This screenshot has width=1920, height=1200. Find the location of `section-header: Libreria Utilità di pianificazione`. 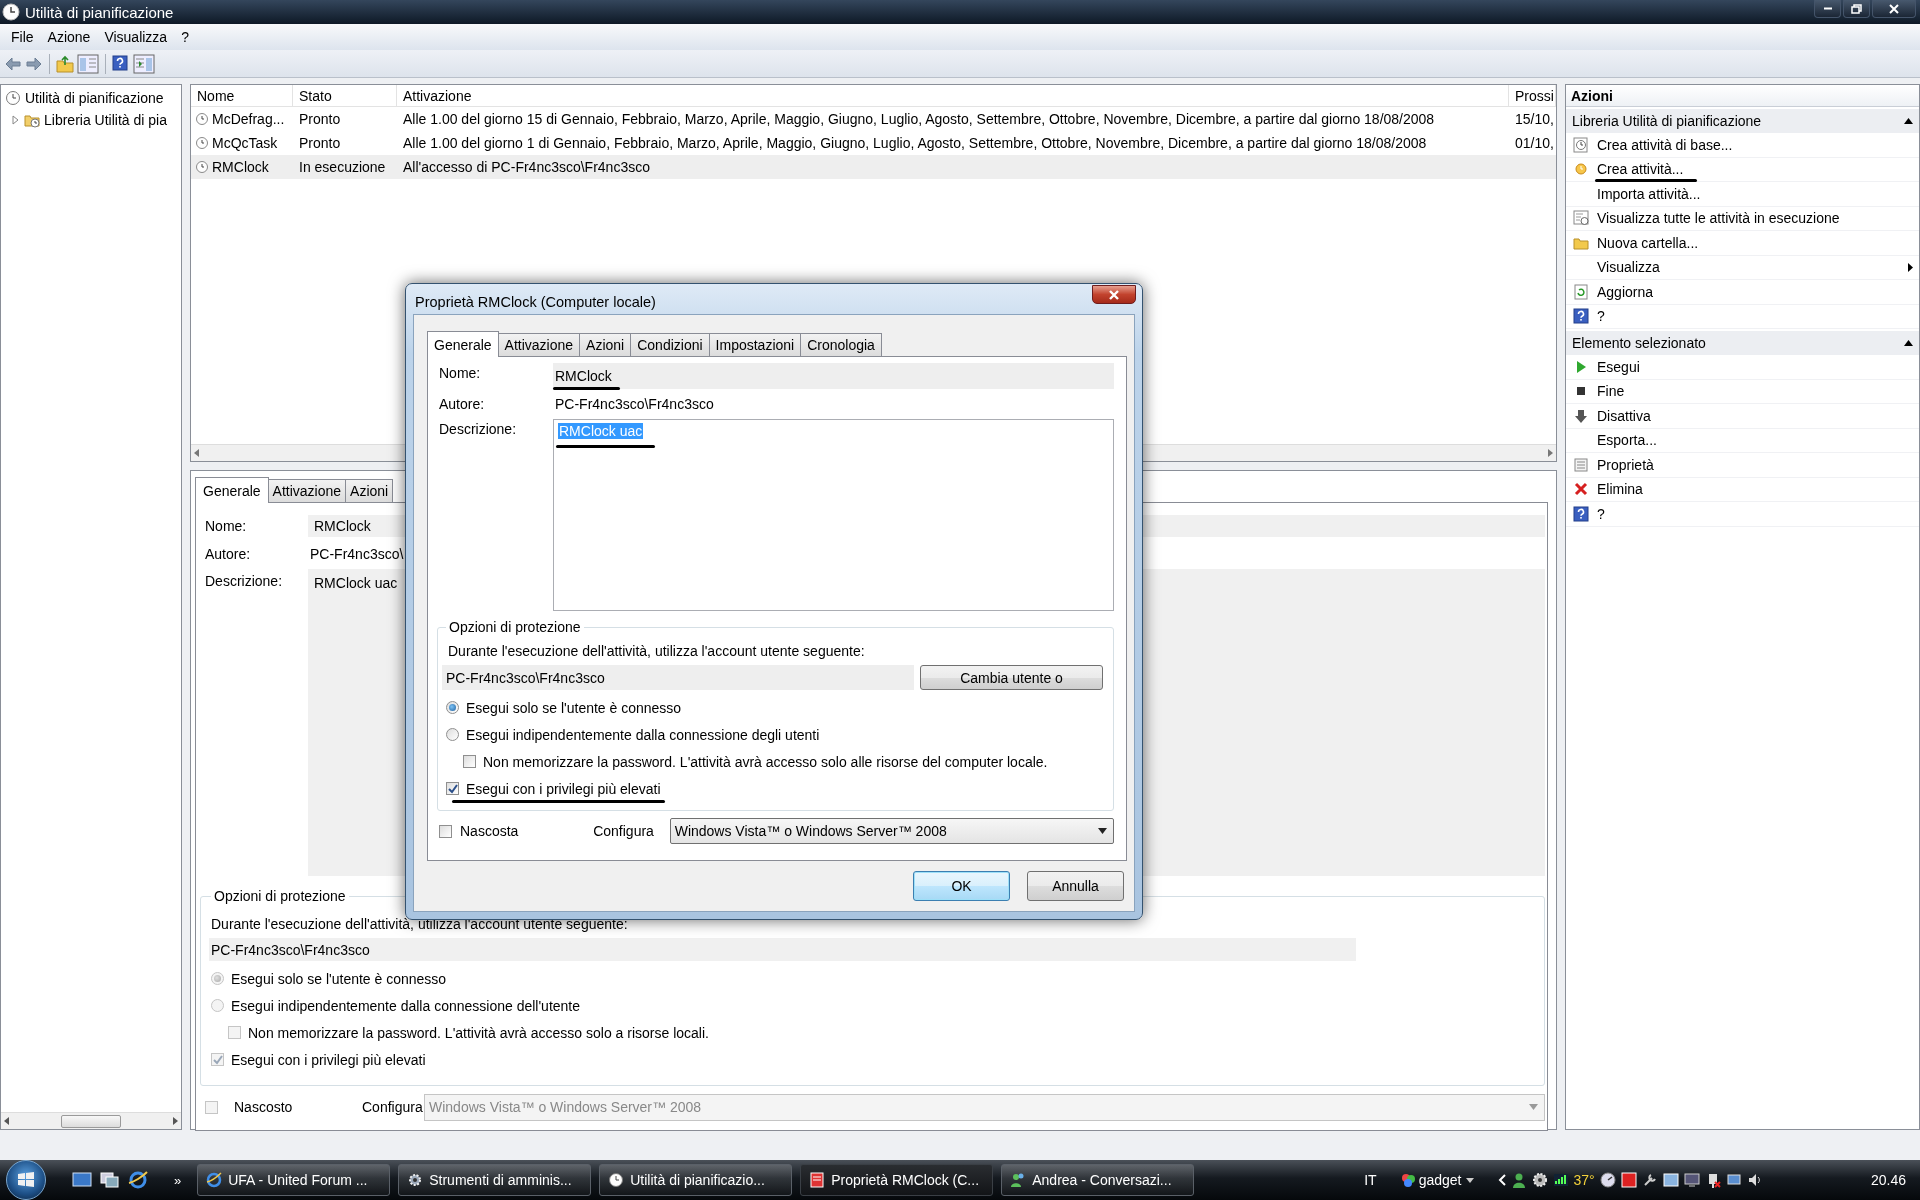

section-header: Libreria Utilità di pianificazione is located at coordinates (1742, 121).